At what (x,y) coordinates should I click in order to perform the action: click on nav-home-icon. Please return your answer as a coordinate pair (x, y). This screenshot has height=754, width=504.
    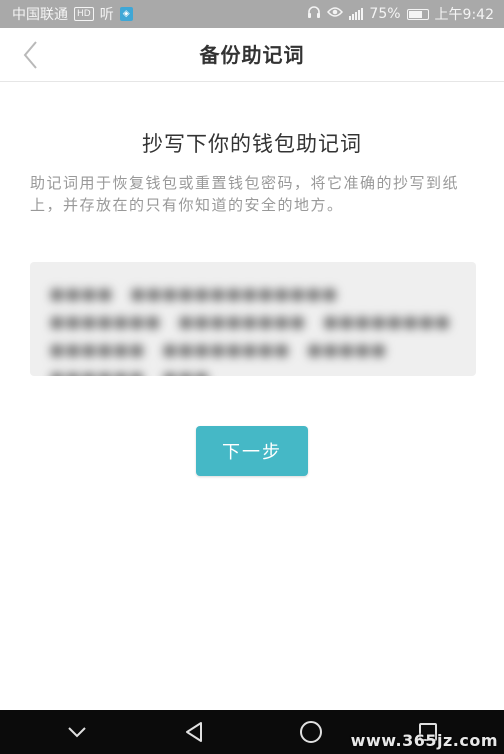
    Looking at the image, I should click on (310, 732).